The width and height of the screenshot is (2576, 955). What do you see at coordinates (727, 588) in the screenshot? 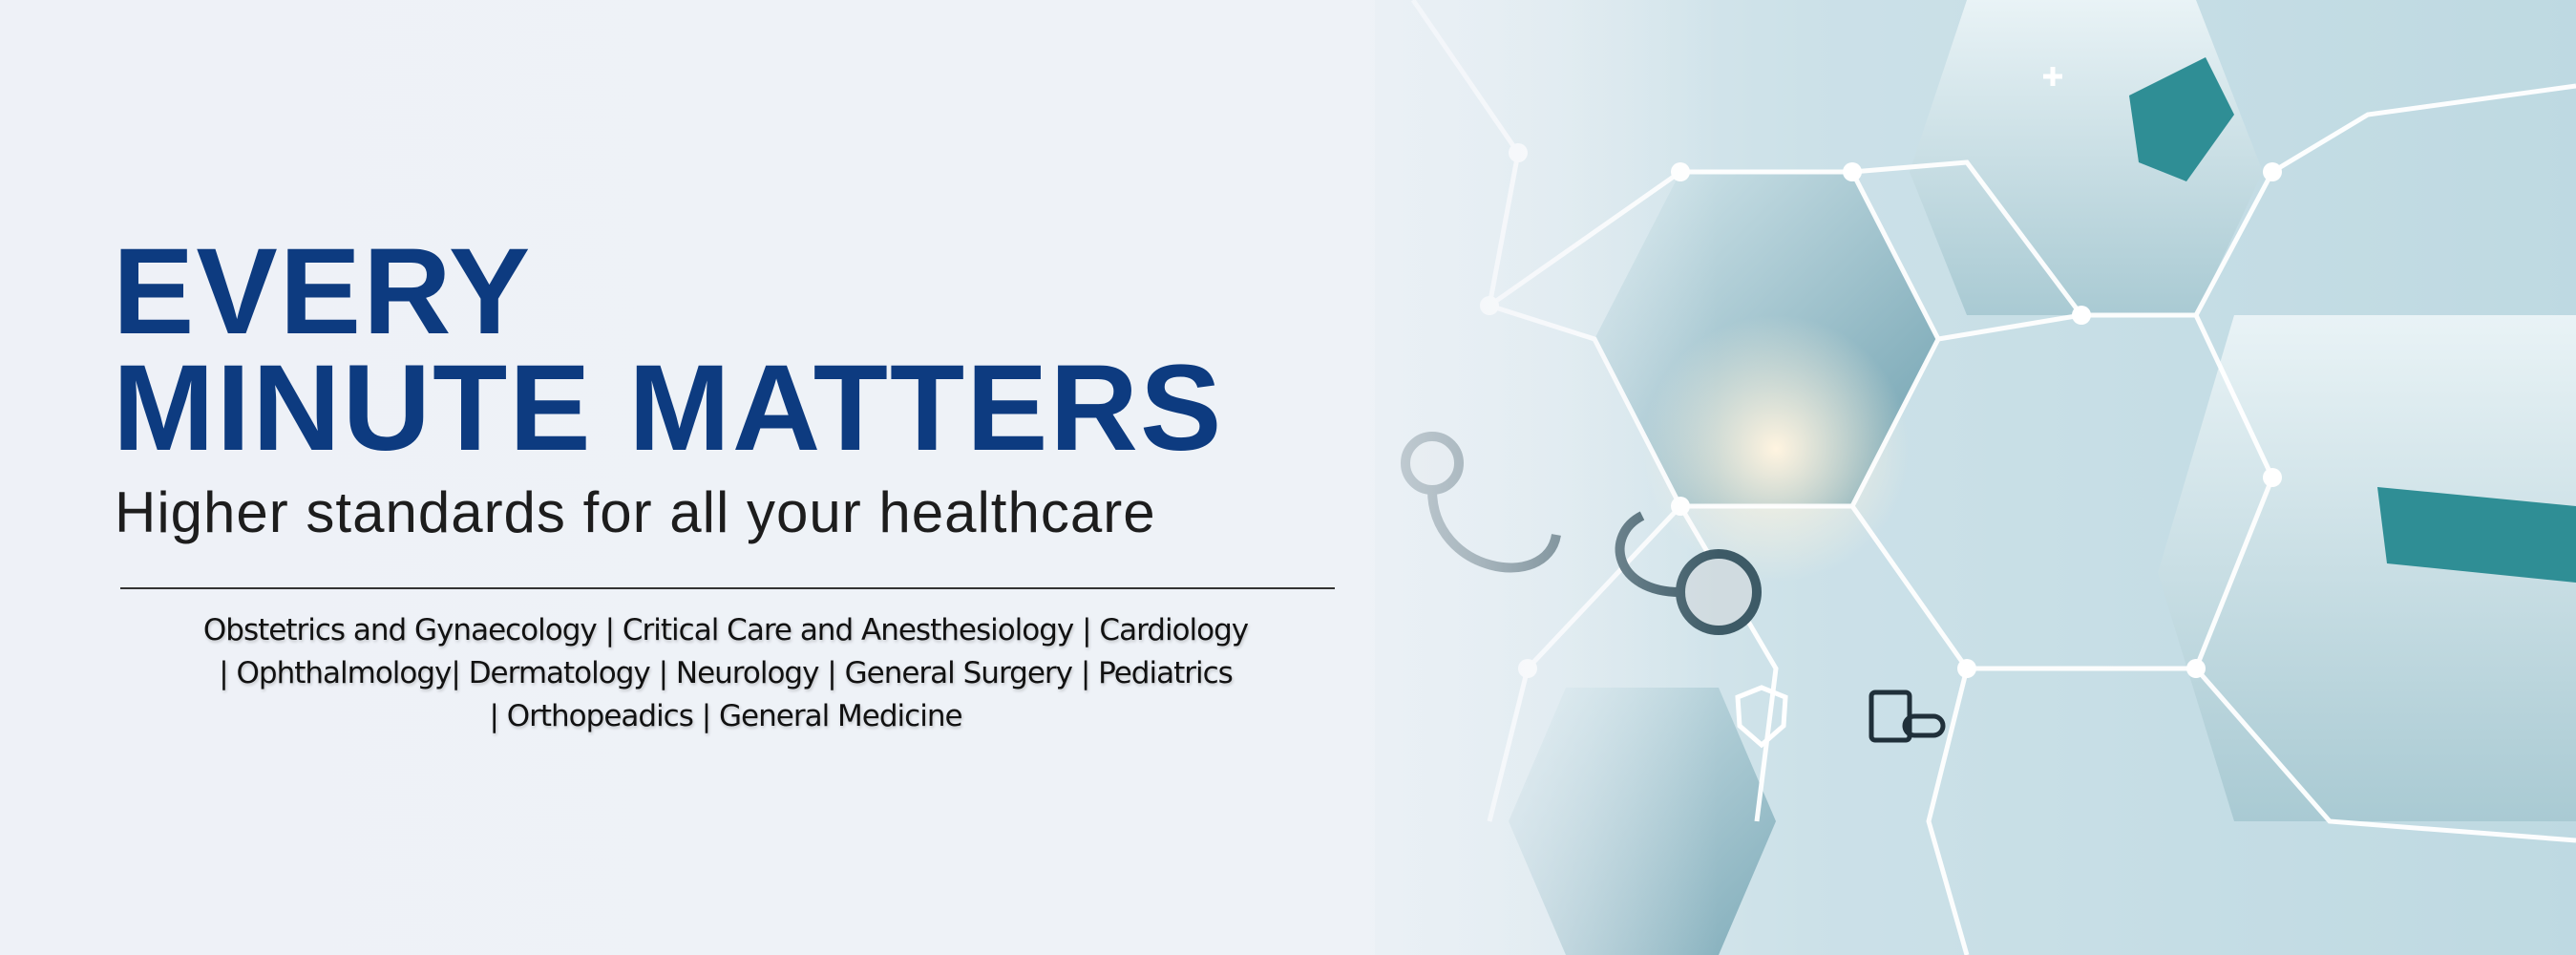
I see `divider` at bounding box center [727, 588].